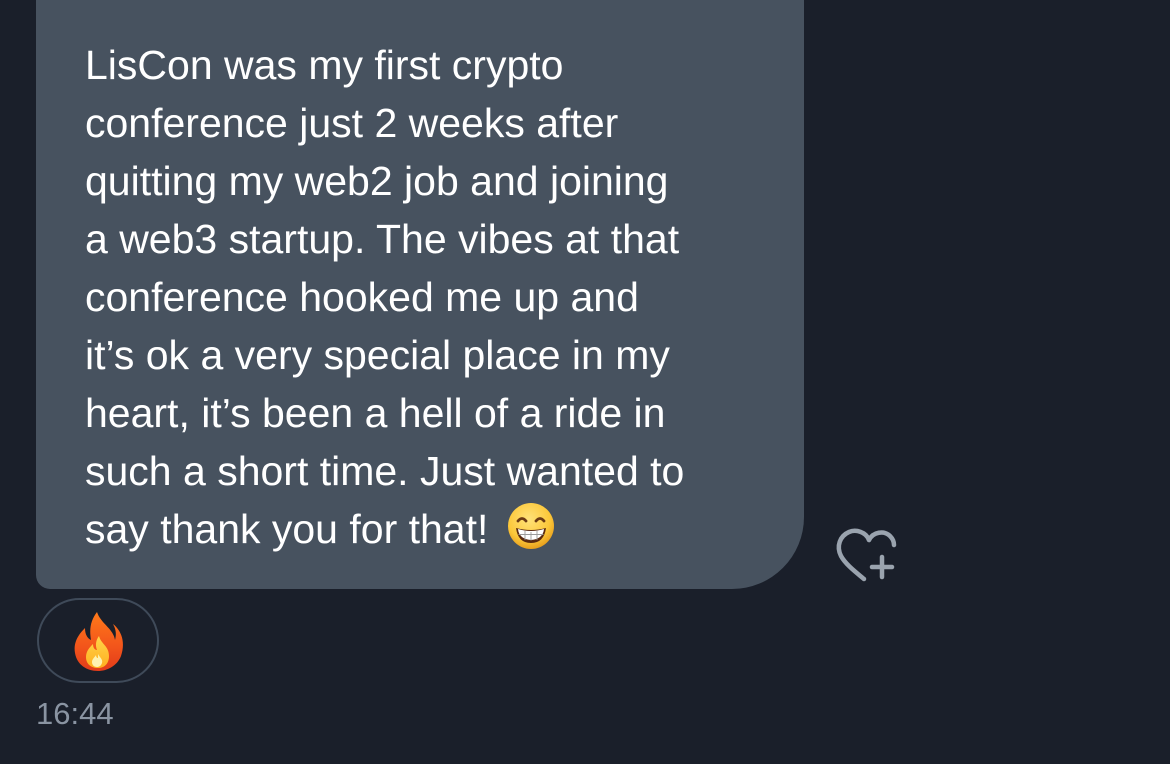 The image size is (1170, 764). What do you see at coordinates (531, 526) in the screenshot?
I see `grinning-face-emoji-icon` at bounding box center [531, 526].